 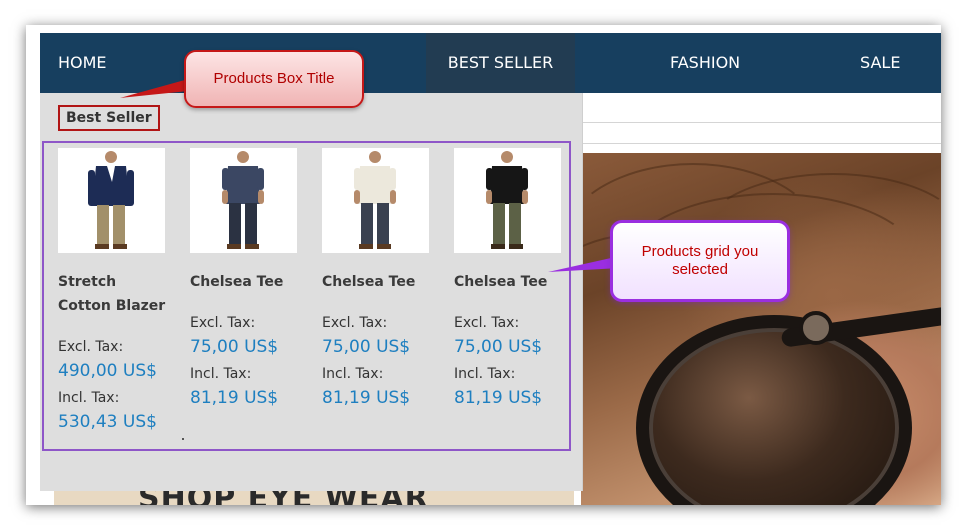 I want to click on incl-tax-price: 530,43 US$, so click(x=107, y=422).